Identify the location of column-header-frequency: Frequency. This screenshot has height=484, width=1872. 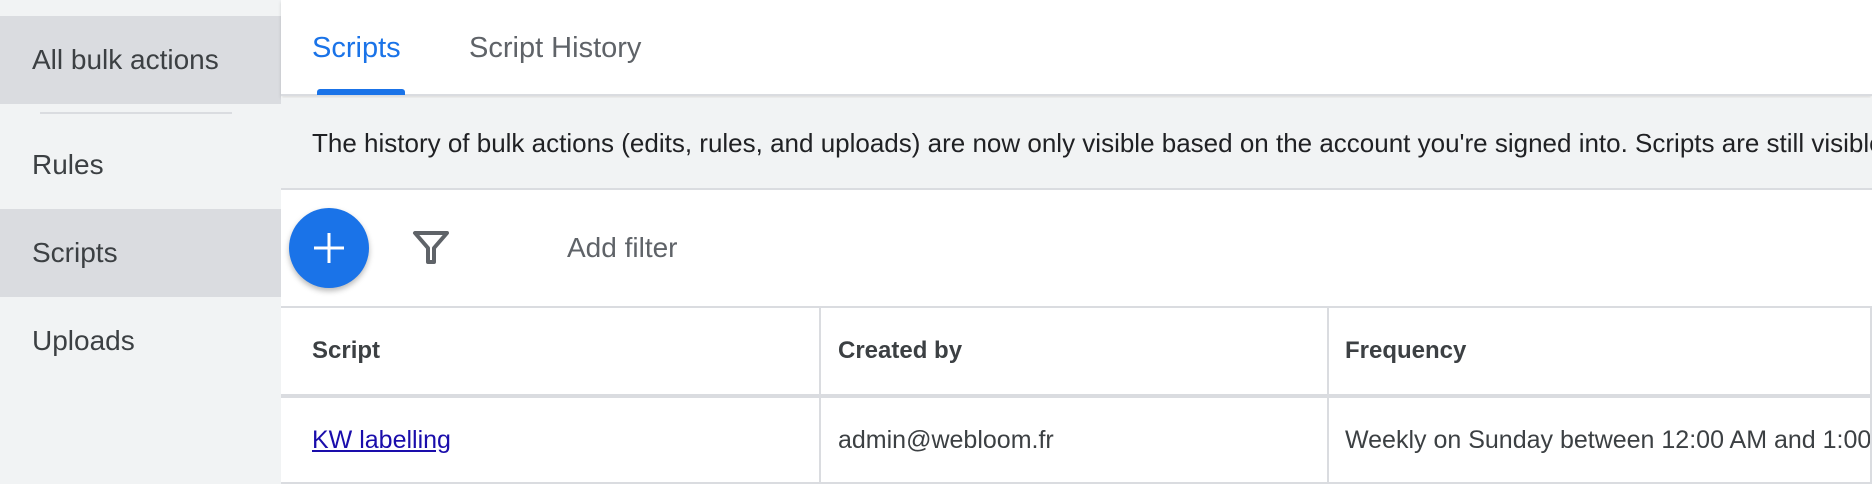
(1599, 351).